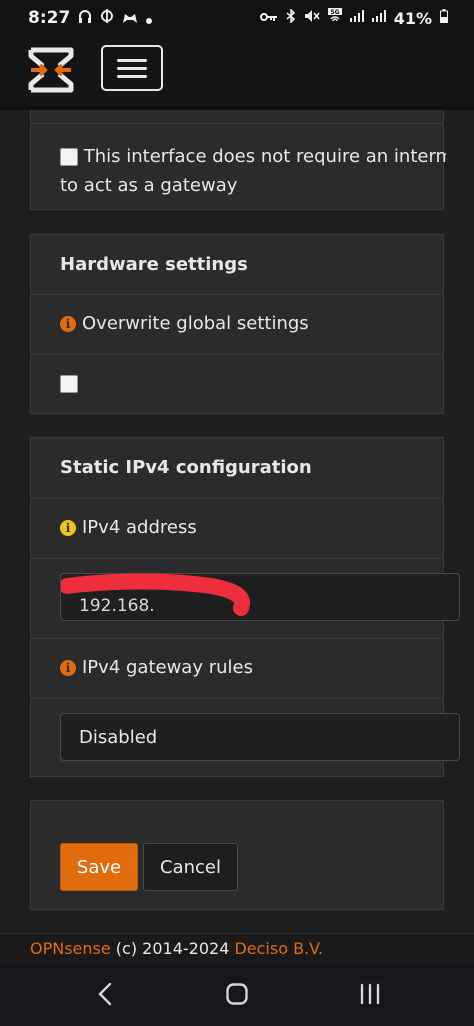 The image size is (474, 1026). What do you see at coordinates (260, 737) in the screenshot?
I see `ipv4-gateway-rules-select: Disabled` at bounding box center [260, 737].